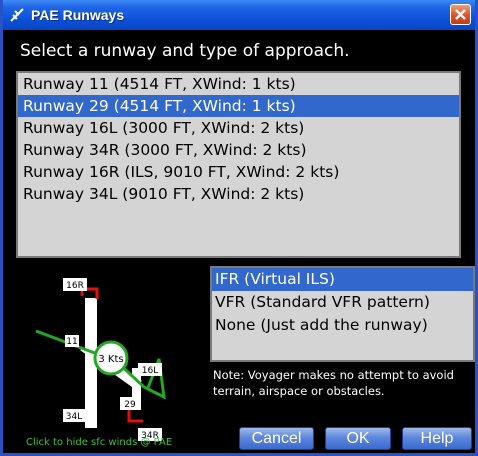 Image resolution: width=478 pixels, height=456 pixels. I want to click on approach-item: IFR (Virtual ILS), so click(342, 279).